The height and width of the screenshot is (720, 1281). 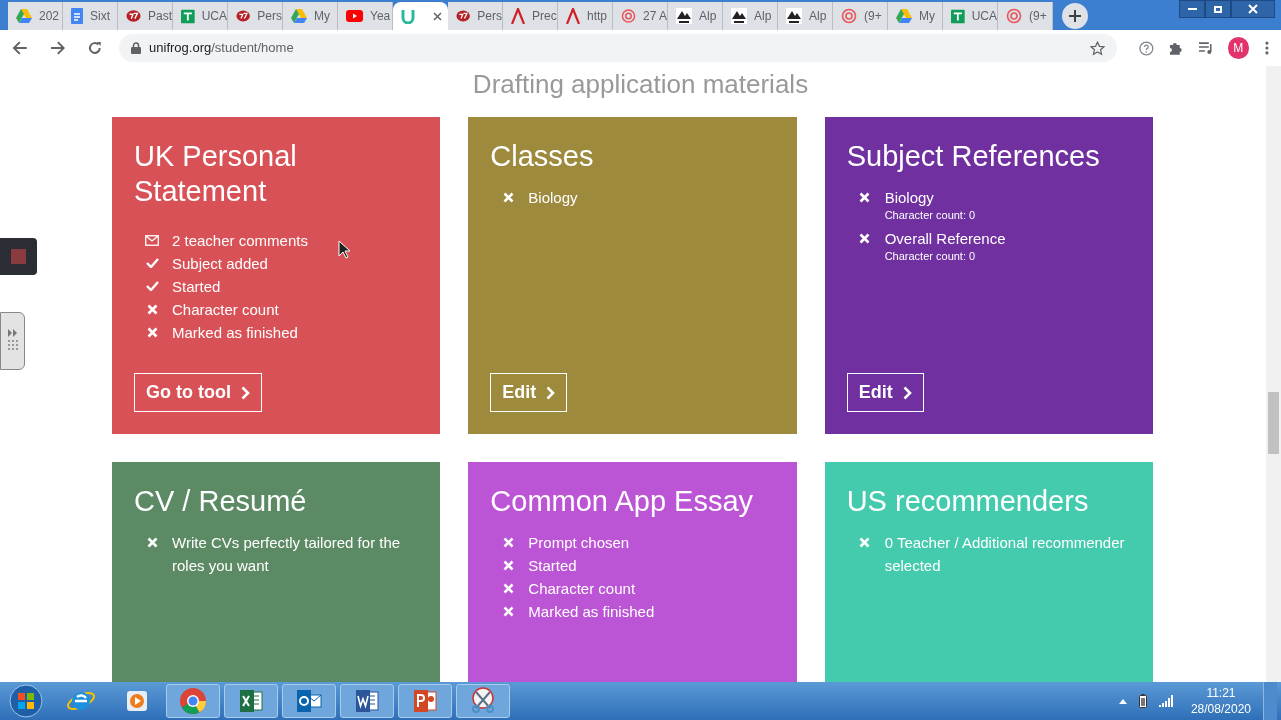 I want to click on minimize-button, so click(x=1192, y=9).